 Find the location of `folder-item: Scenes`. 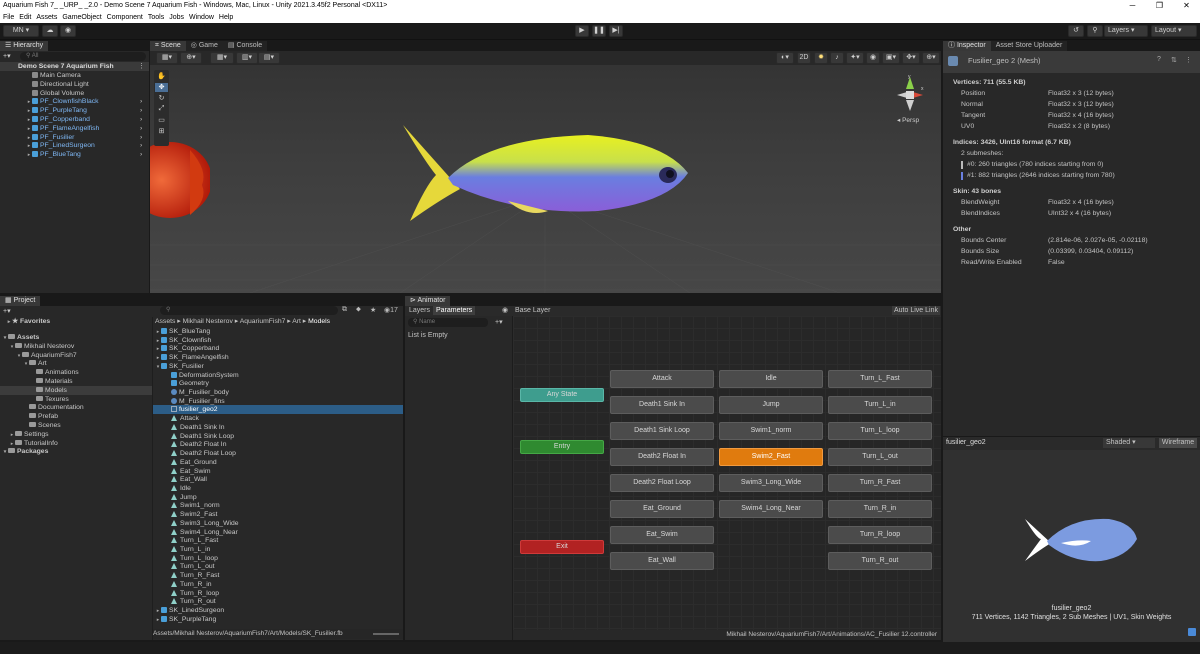

folder-item: Scenes is located at coordinates (76, 425).